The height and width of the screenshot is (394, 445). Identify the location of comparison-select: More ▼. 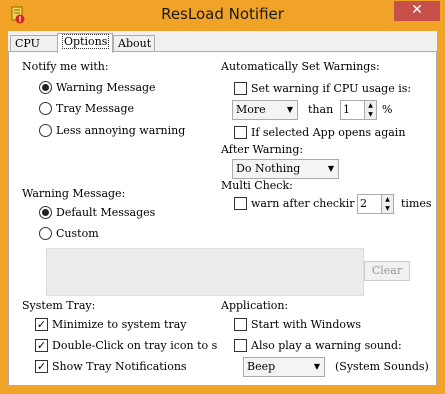
(265, 110).